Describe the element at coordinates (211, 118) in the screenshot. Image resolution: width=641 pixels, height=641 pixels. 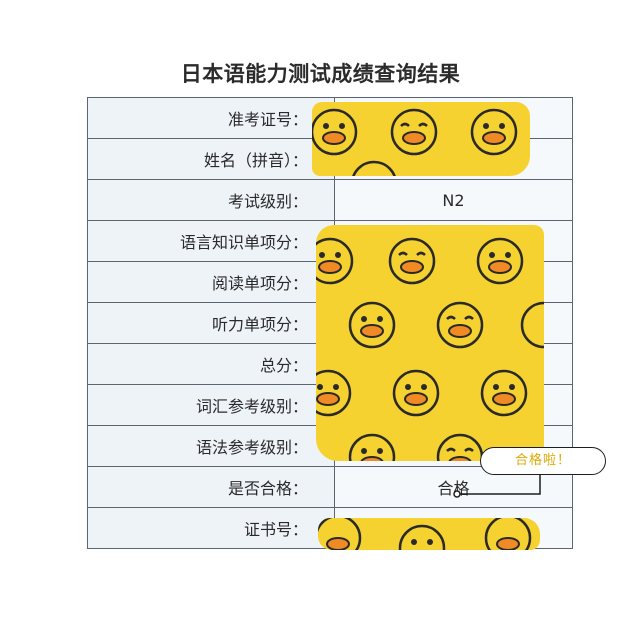
I see `row-label-exam-number: 准考证号：` at that location.